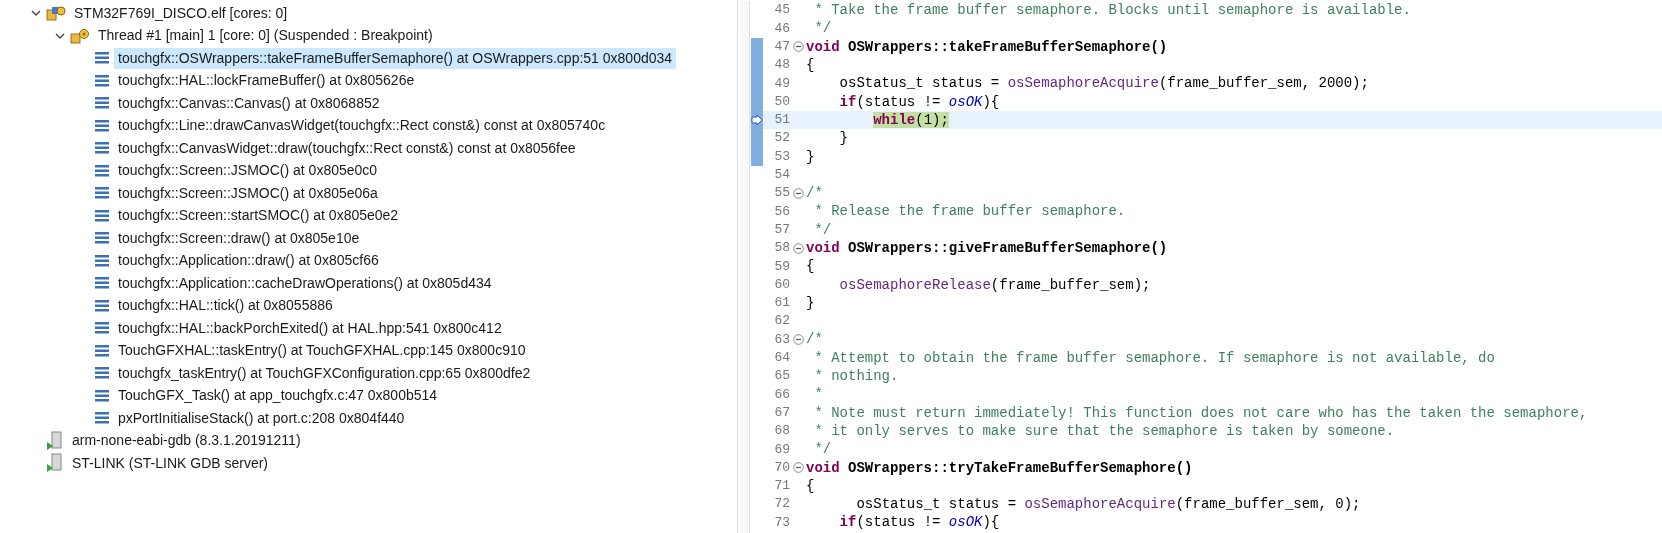  I want to click on application-icon, so click(56, 13).